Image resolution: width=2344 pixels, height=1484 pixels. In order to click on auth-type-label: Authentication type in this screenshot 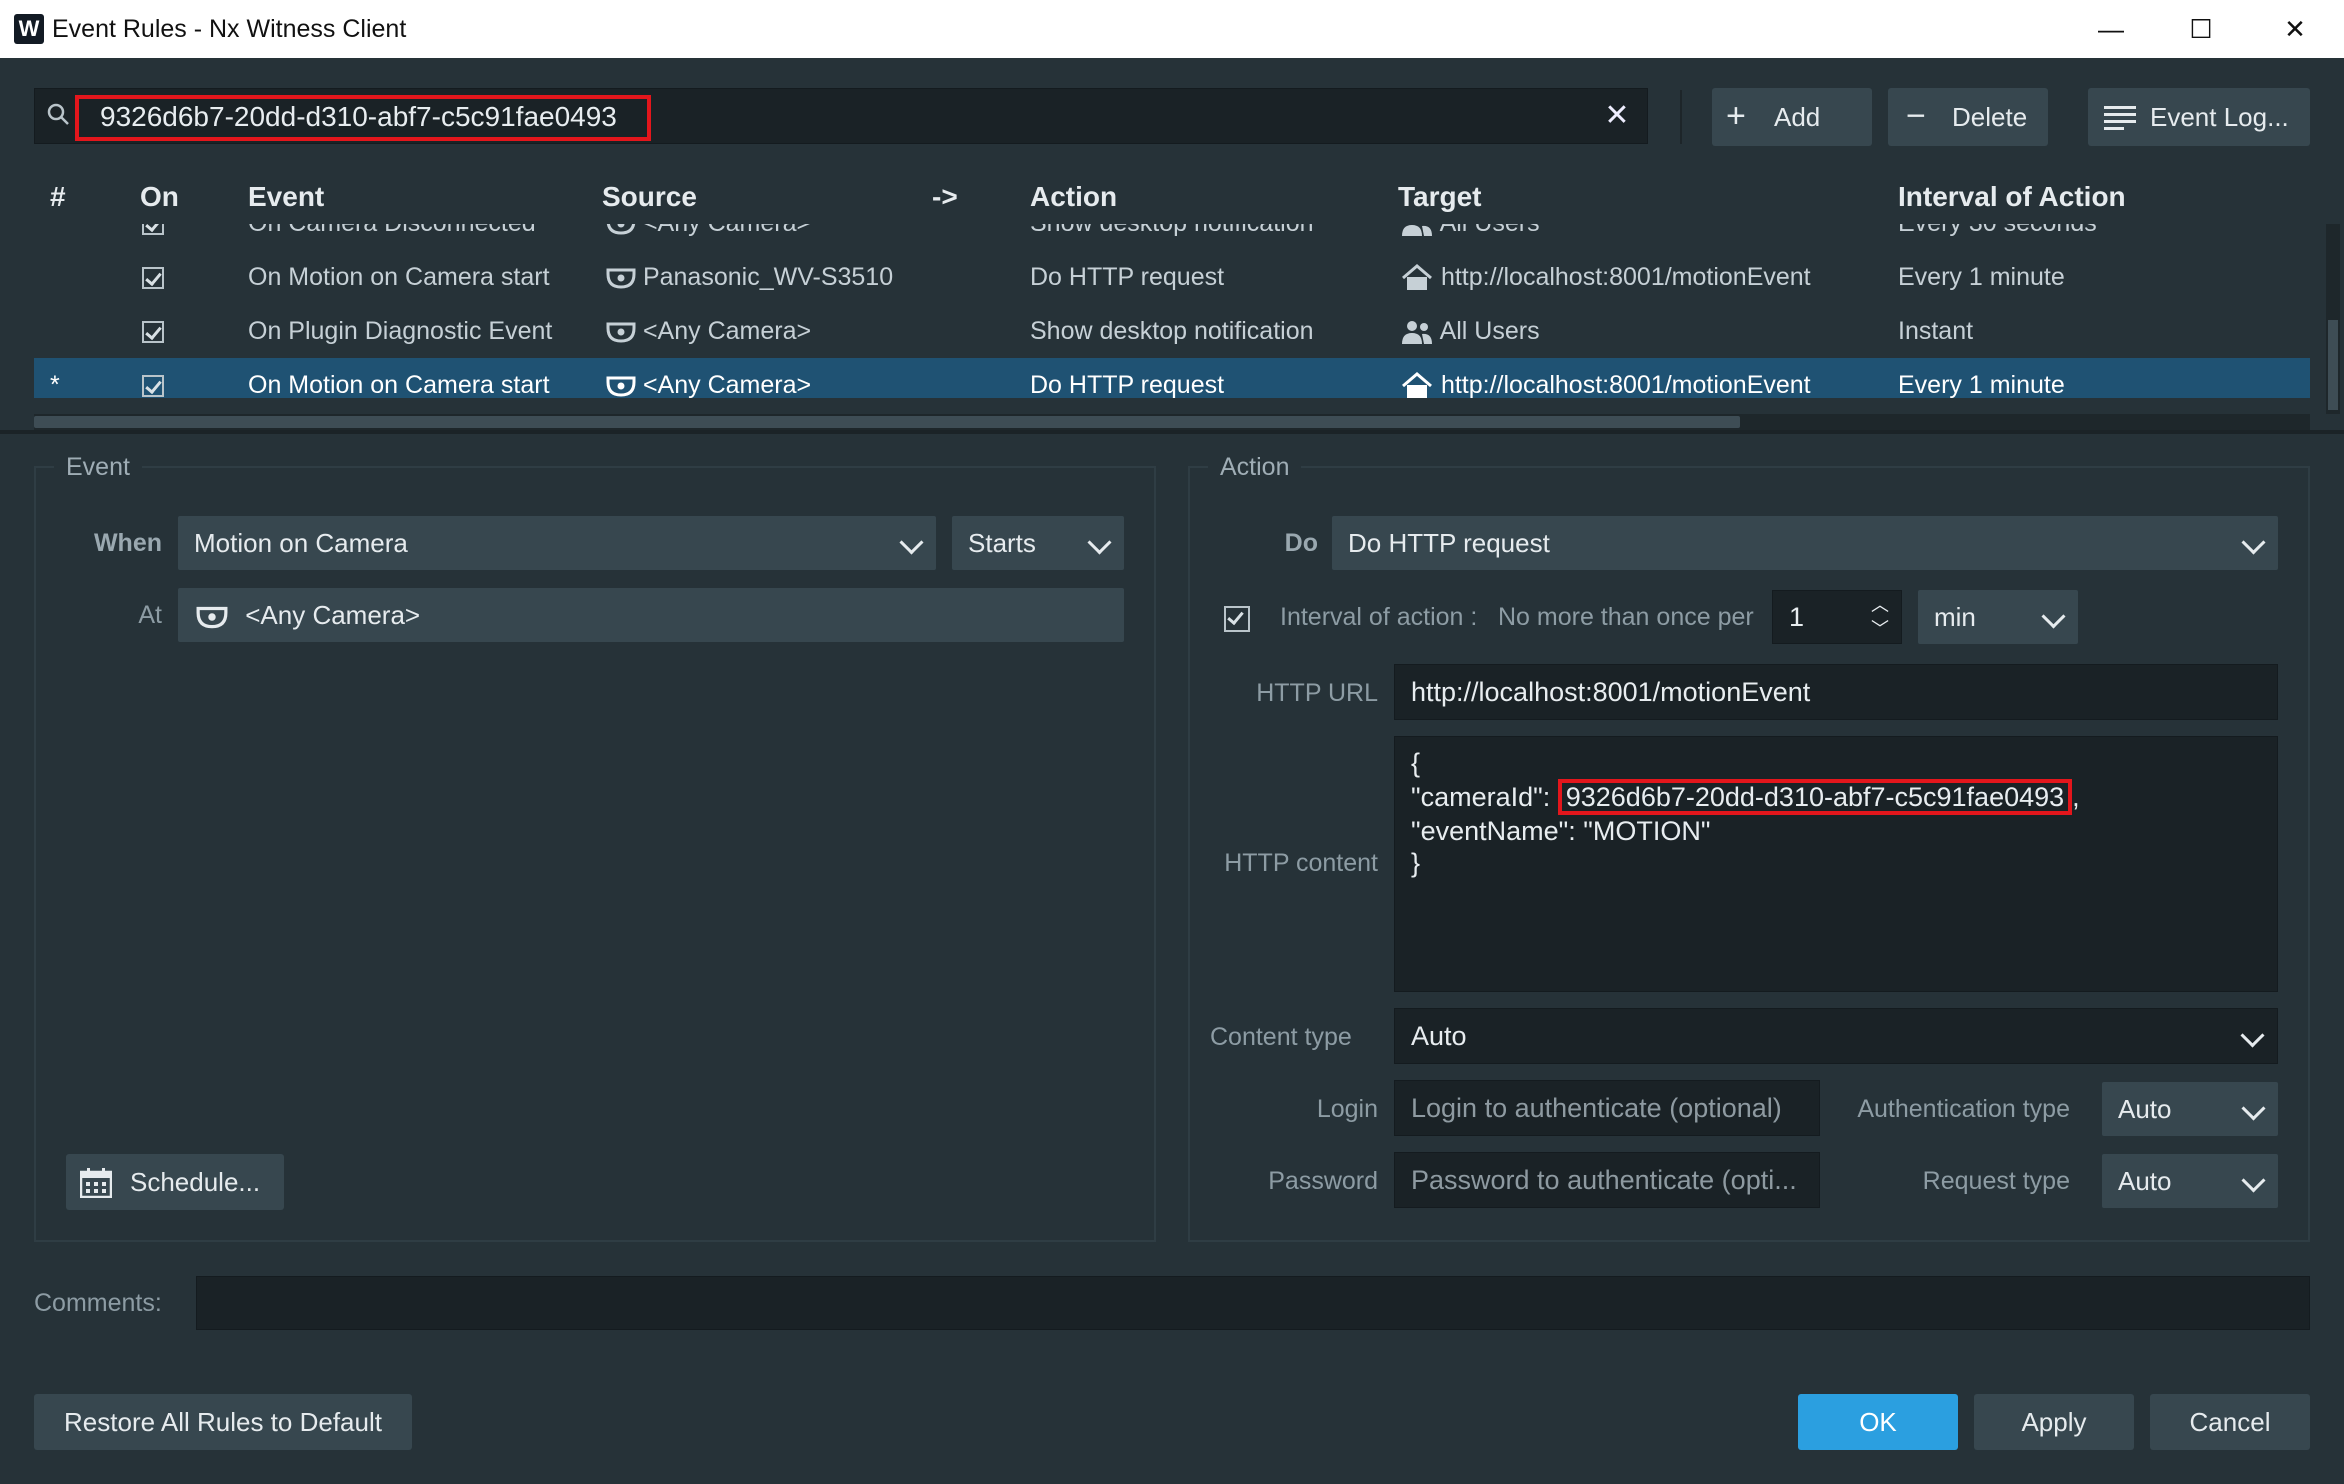, I will do `click(1963, 1109)`.